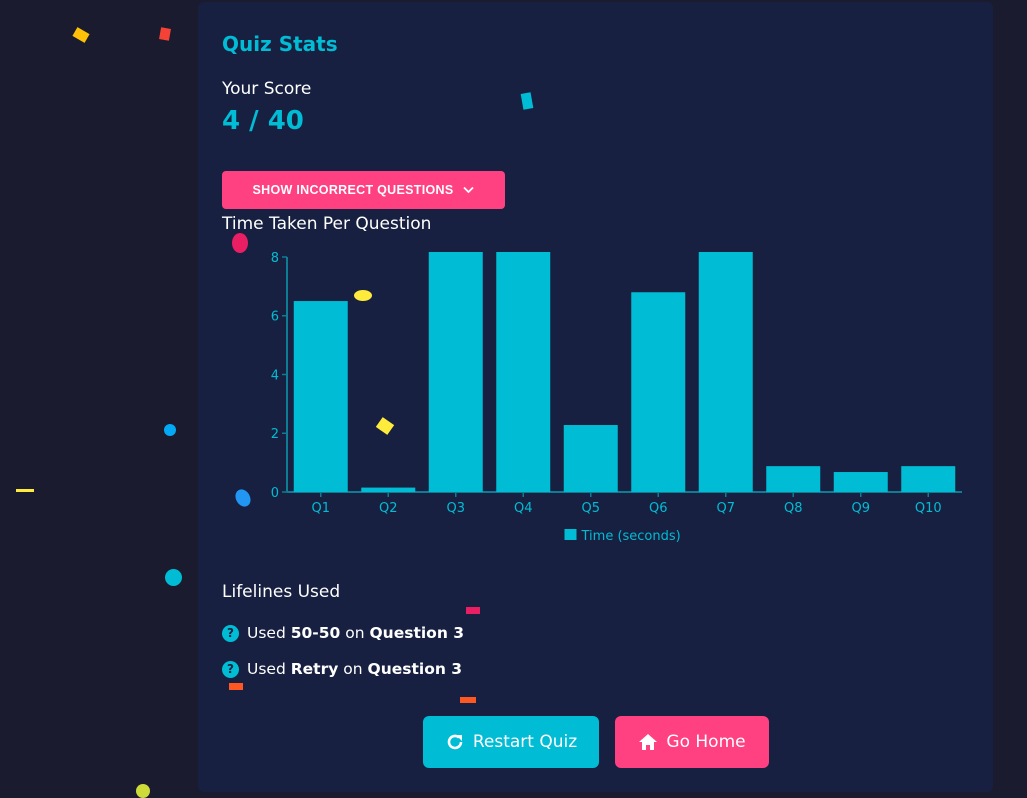  Describe the element at coordinates (658, 392) in the screenshot. I see `bar-q6` at that location.